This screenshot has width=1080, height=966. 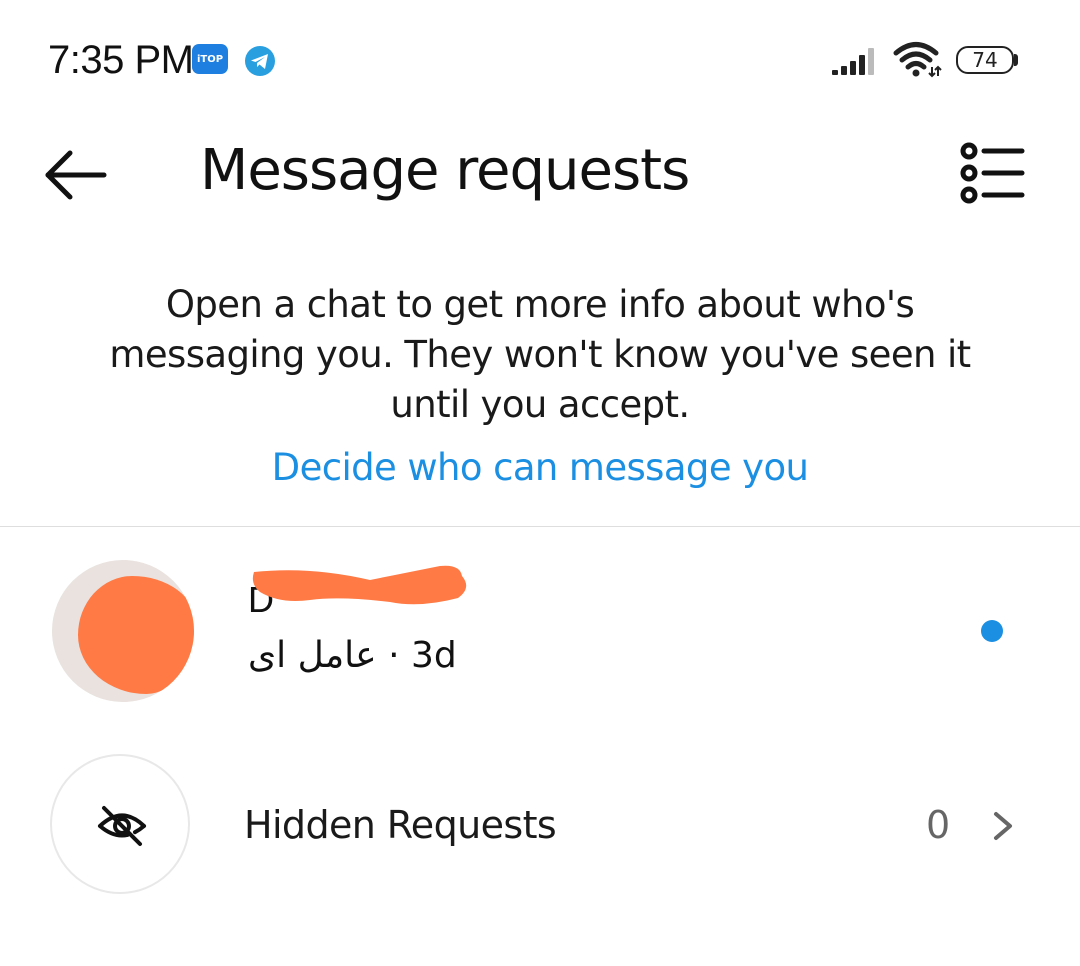 I want to click on itop-icon: iTOP, so click(x=210, y=59).